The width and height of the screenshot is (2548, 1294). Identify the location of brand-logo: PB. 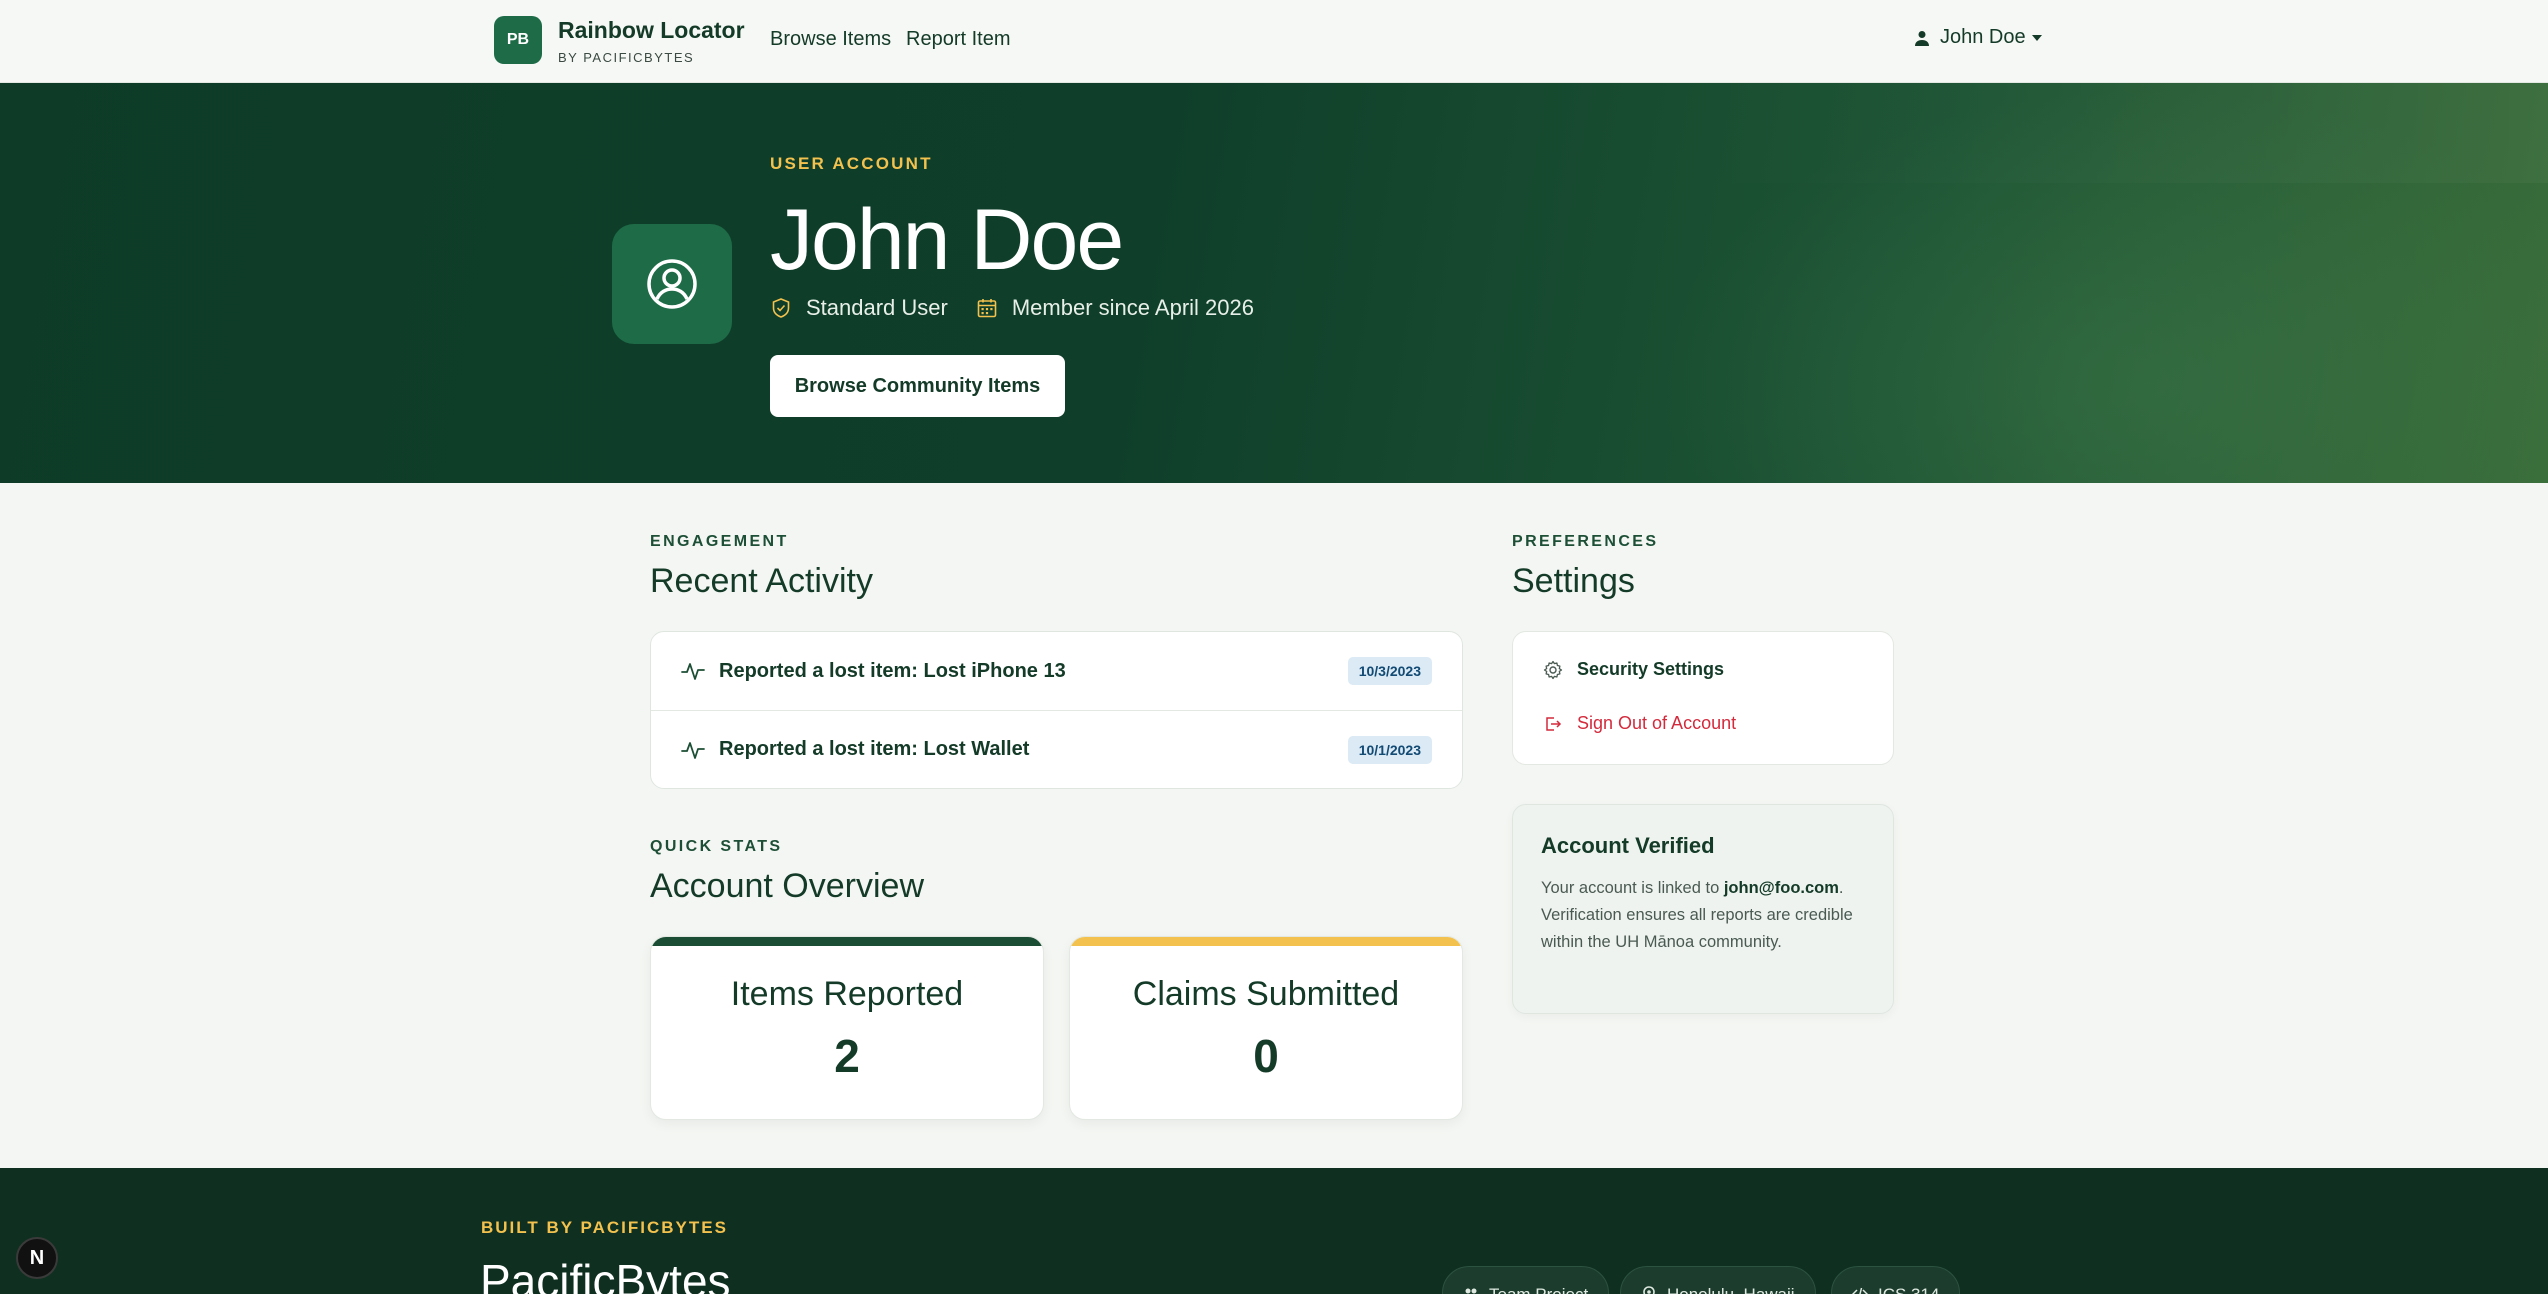
(518, 40).